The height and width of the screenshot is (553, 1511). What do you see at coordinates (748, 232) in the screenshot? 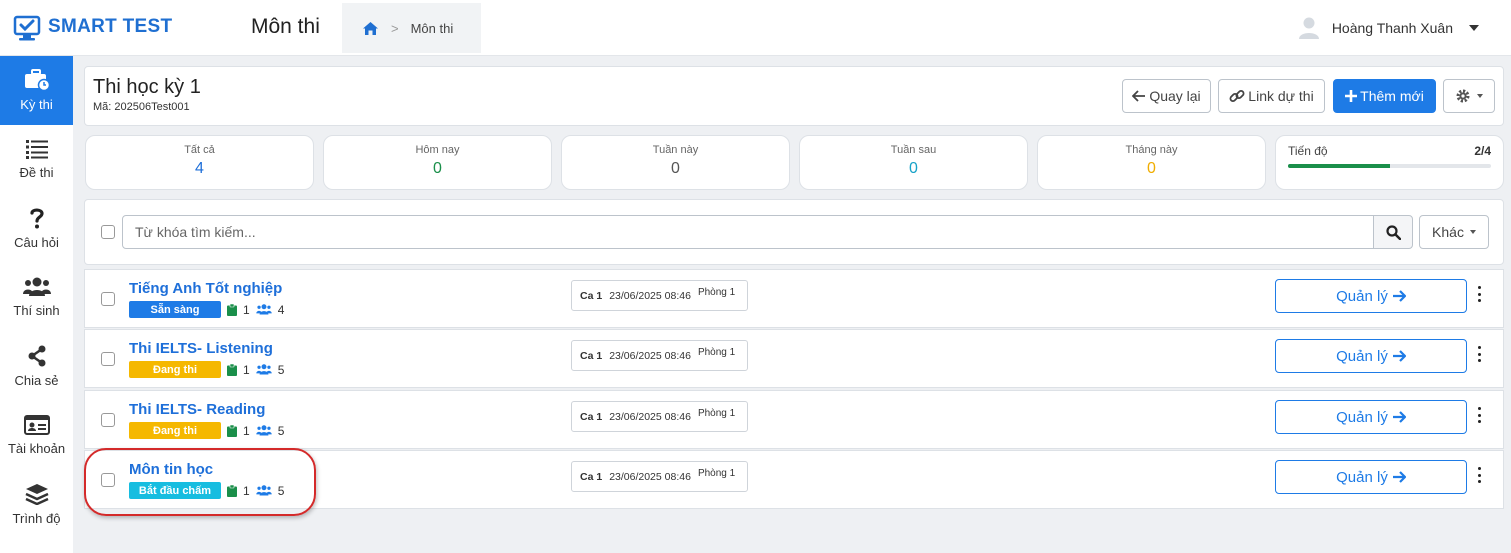
I see `search-input` at bounding box center [748, 232].